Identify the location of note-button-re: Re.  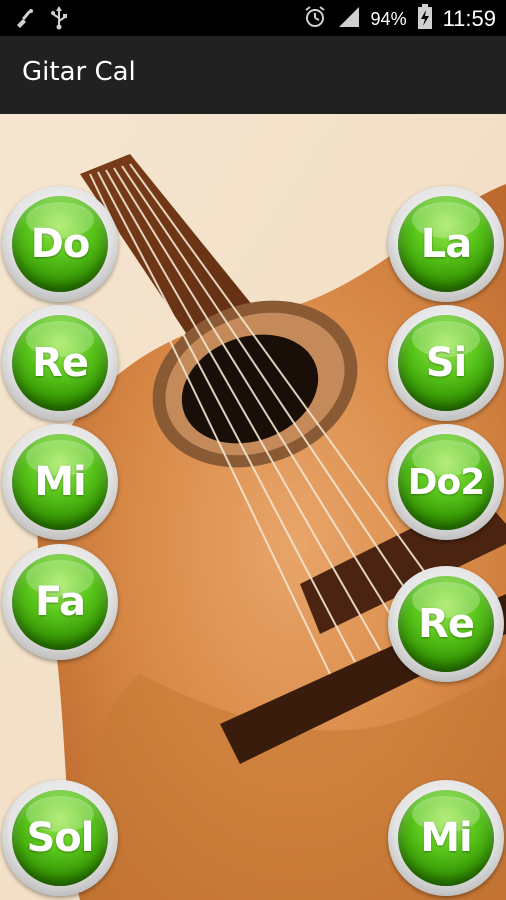
(60, 363).